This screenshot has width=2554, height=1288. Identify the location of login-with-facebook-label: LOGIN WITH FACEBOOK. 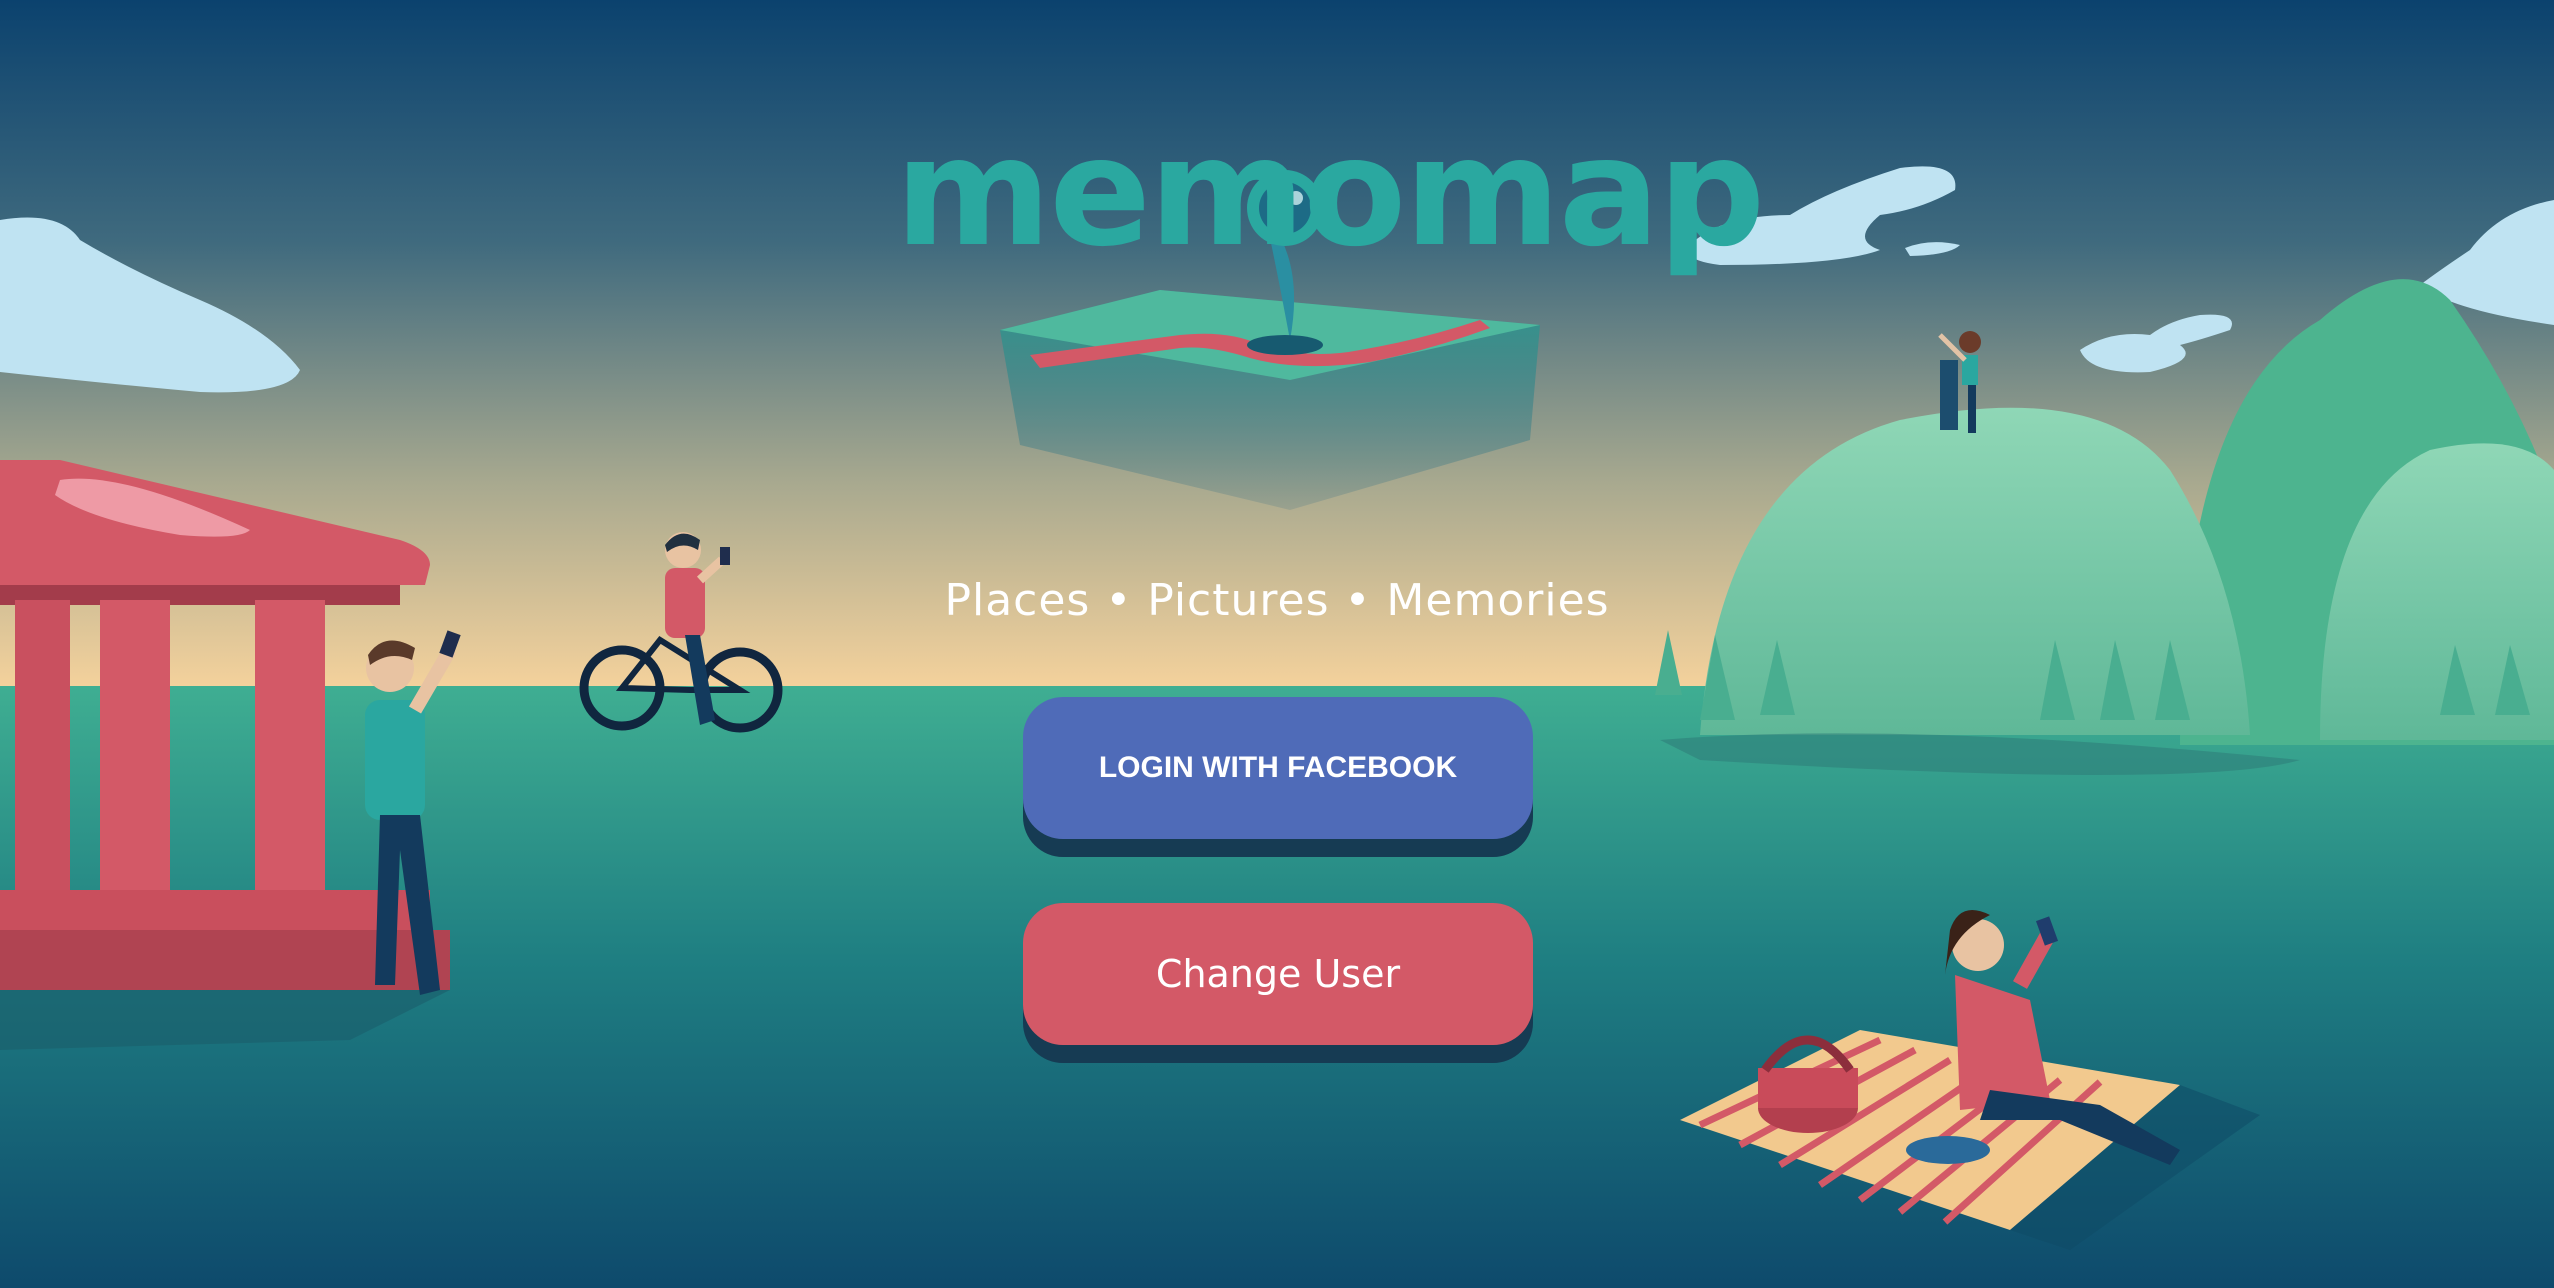
(1278, 767).